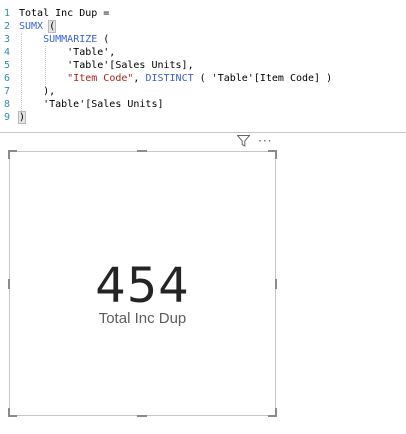  I want to click on code-line: 8 'Table'[Sales Units], so click(203, 104).